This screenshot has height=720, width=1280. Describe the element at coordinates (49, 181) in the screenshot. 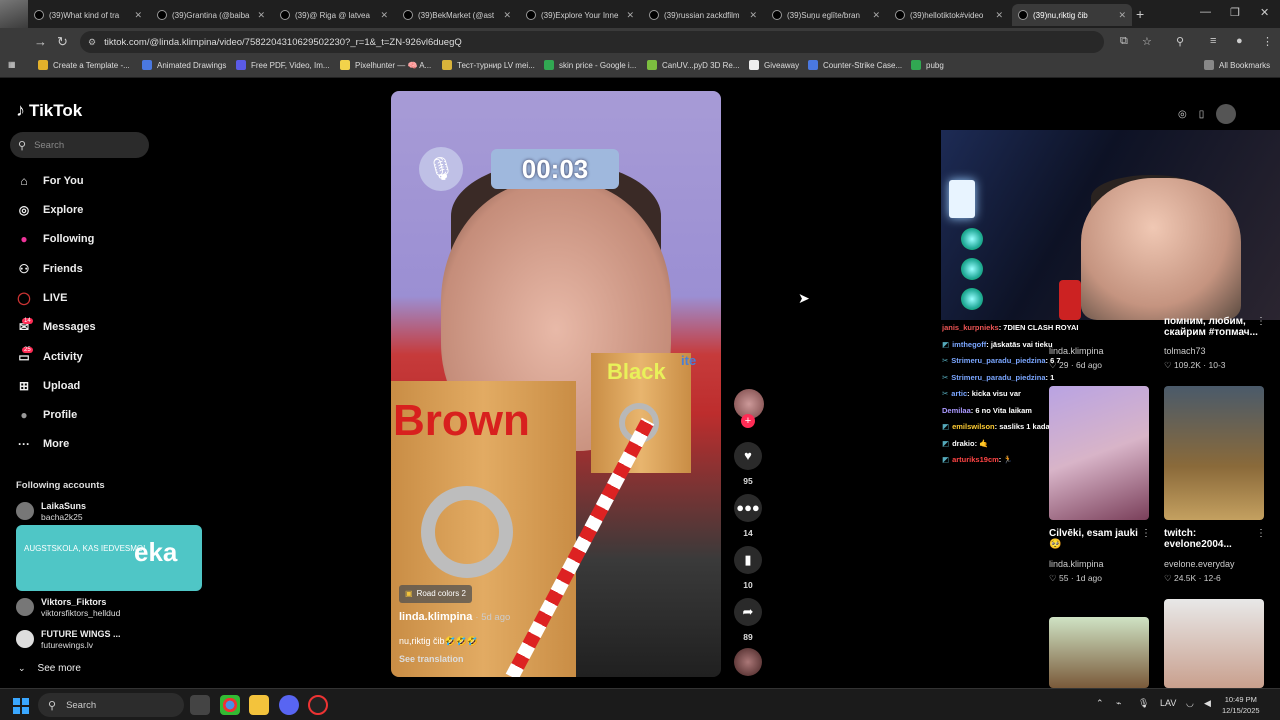

I see `nav-for-you: ⌂ For You` at that location.